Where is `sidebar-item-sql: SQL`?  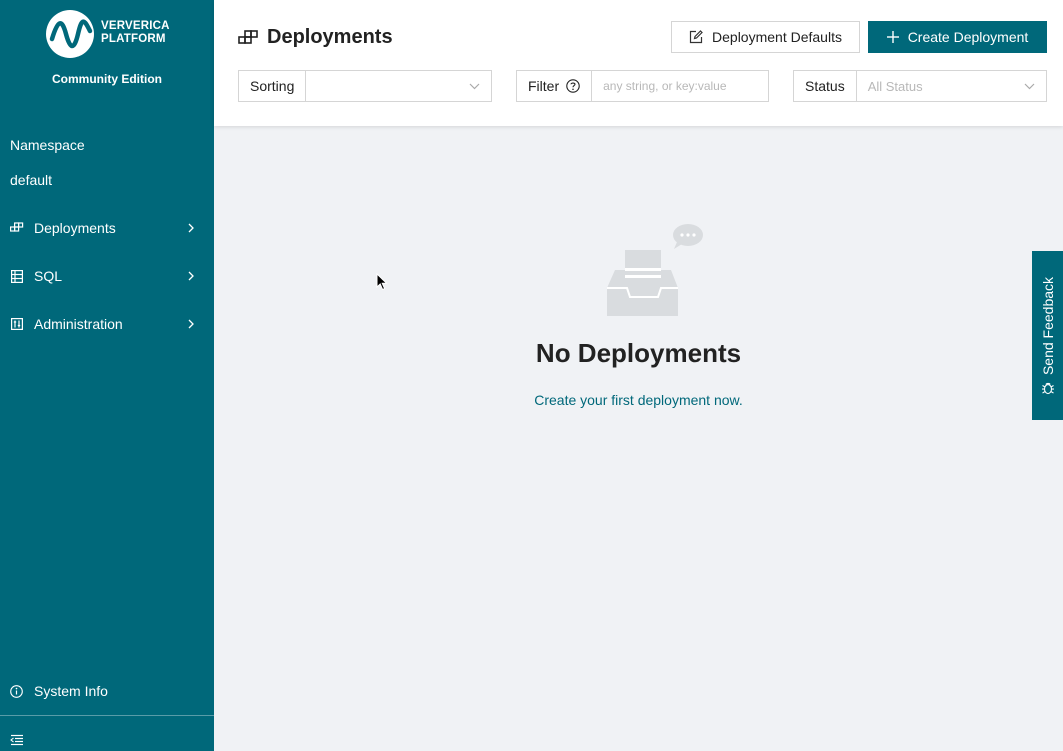 sidebar-item-sql: SQL is located at coordinates (107, 276).